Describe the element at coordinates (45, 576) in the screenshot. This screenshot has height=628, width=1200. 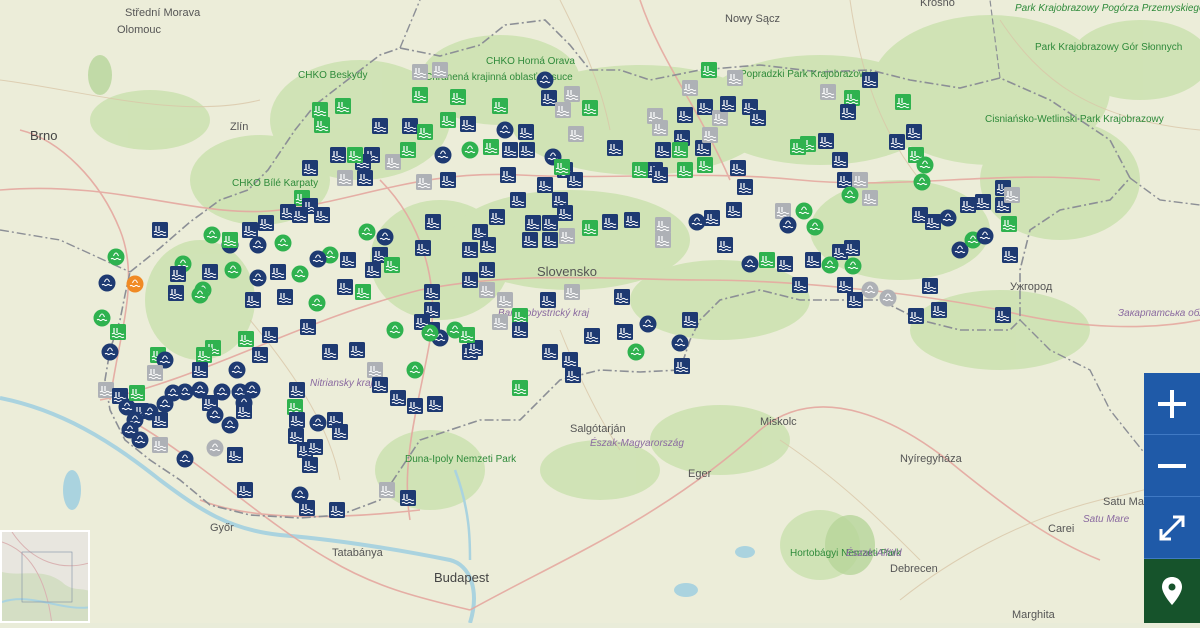
I see `overview-minimap` at that location.